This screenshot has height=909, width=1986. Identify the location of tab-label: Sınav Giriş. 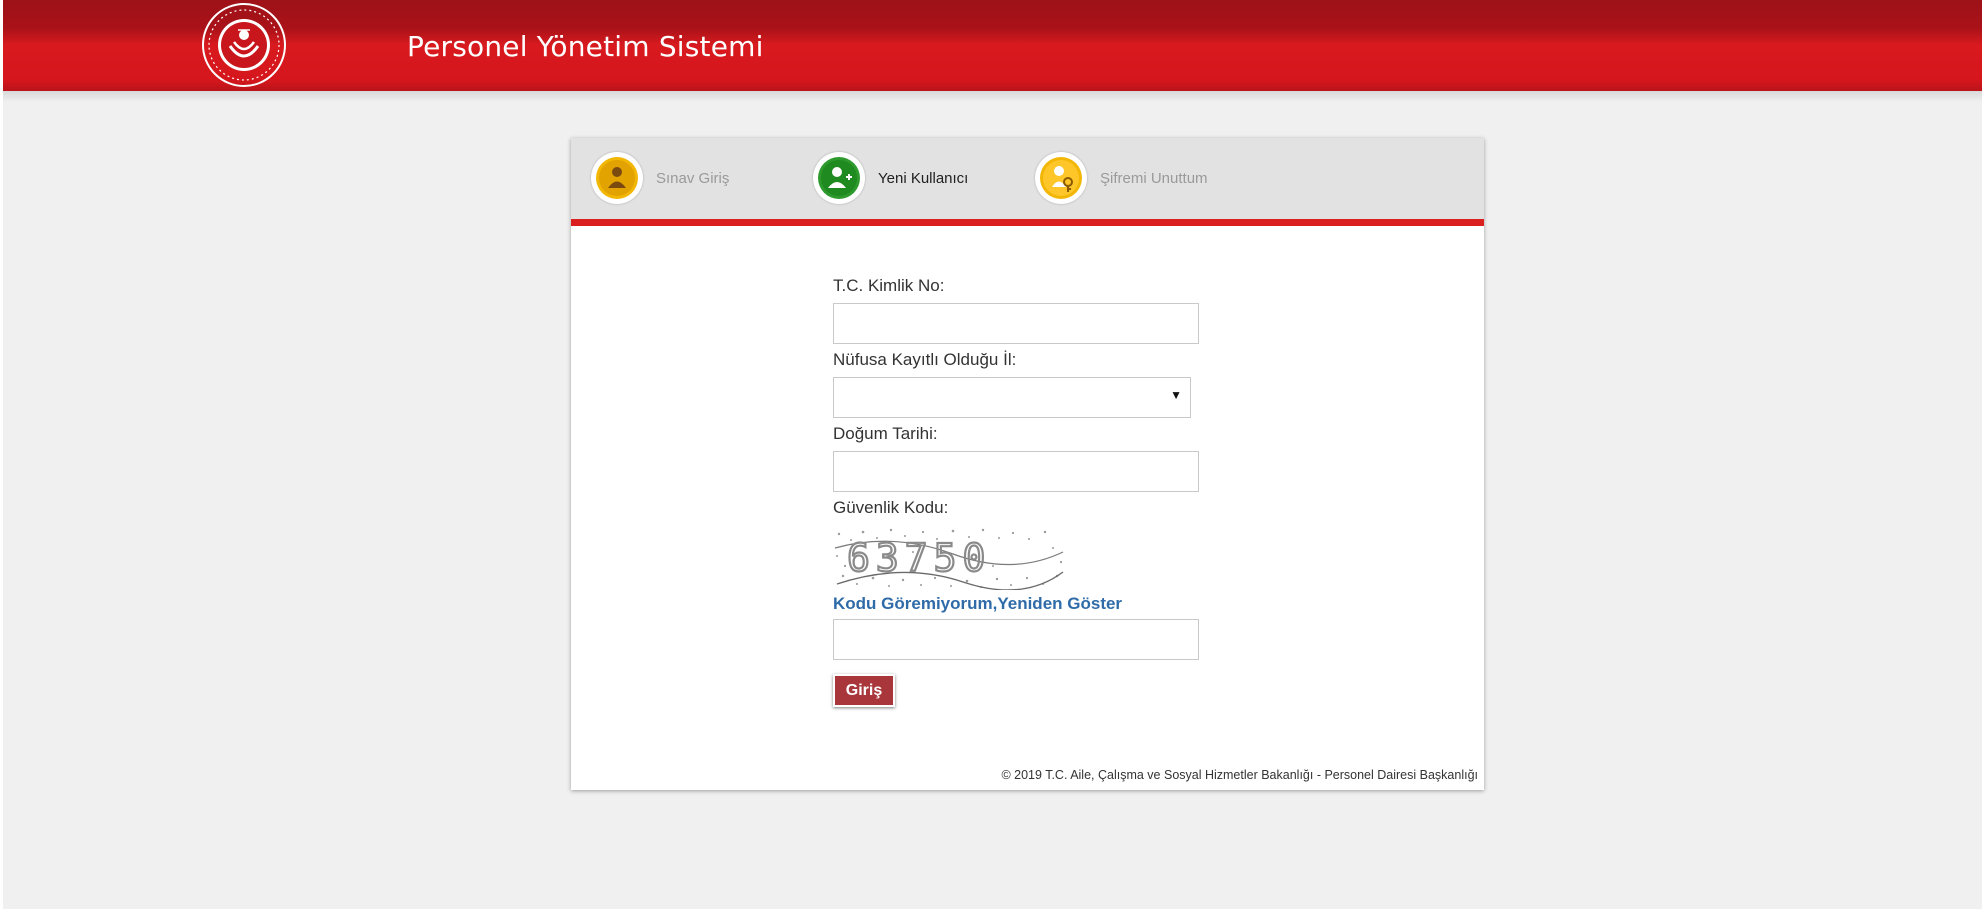
(693, 178).